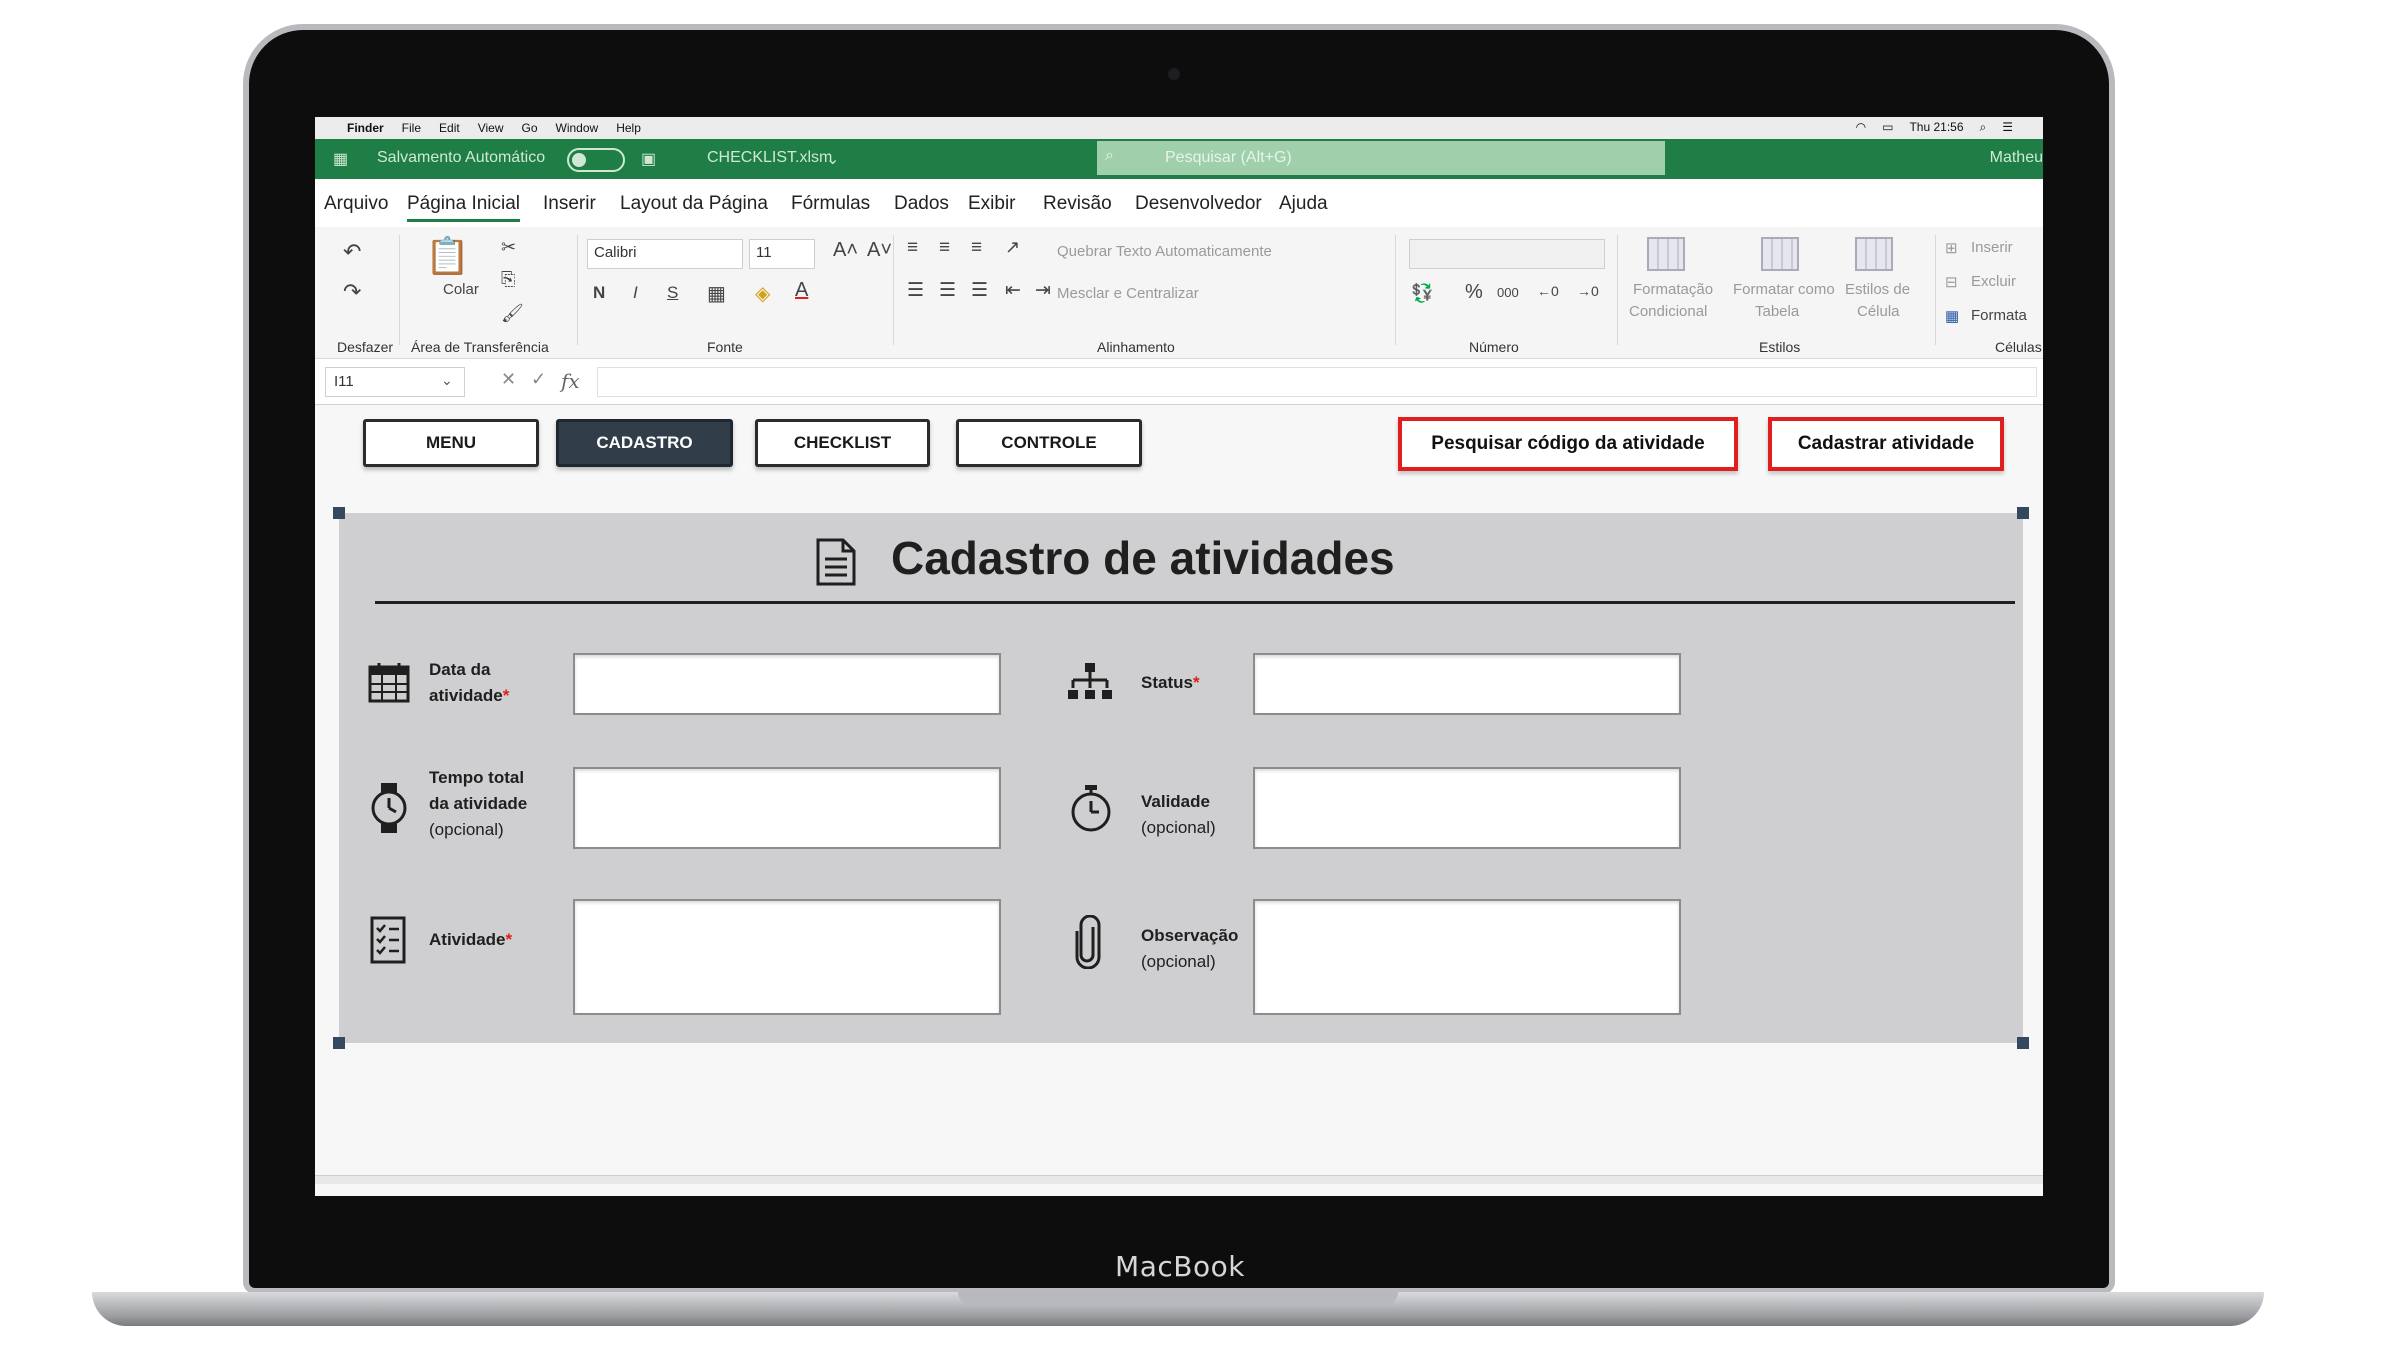  Describe the element at coordinates (596, 160) in the screenshot. I see `autosave-toggle` at that location.